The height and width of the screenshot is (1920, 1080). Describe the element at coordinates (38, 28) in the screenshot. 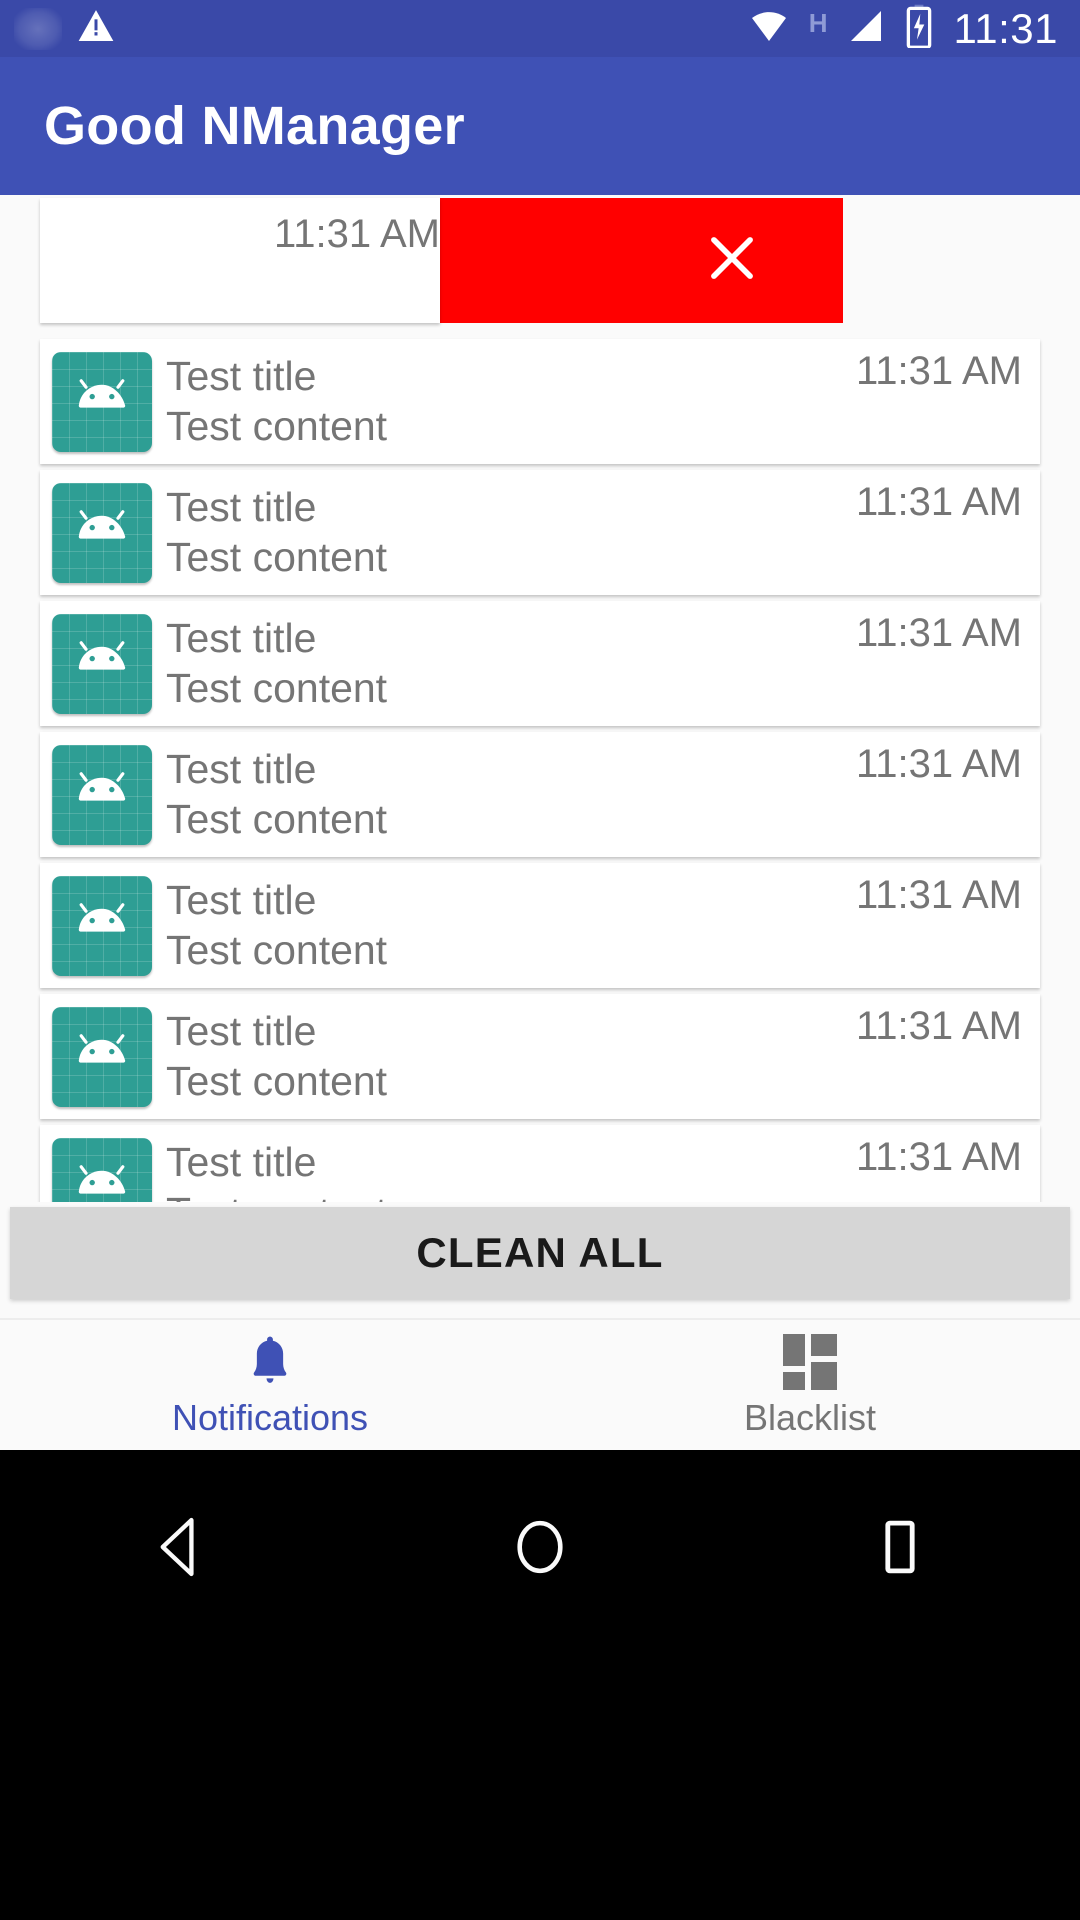

I see `blurred-notification-icon` at that location.